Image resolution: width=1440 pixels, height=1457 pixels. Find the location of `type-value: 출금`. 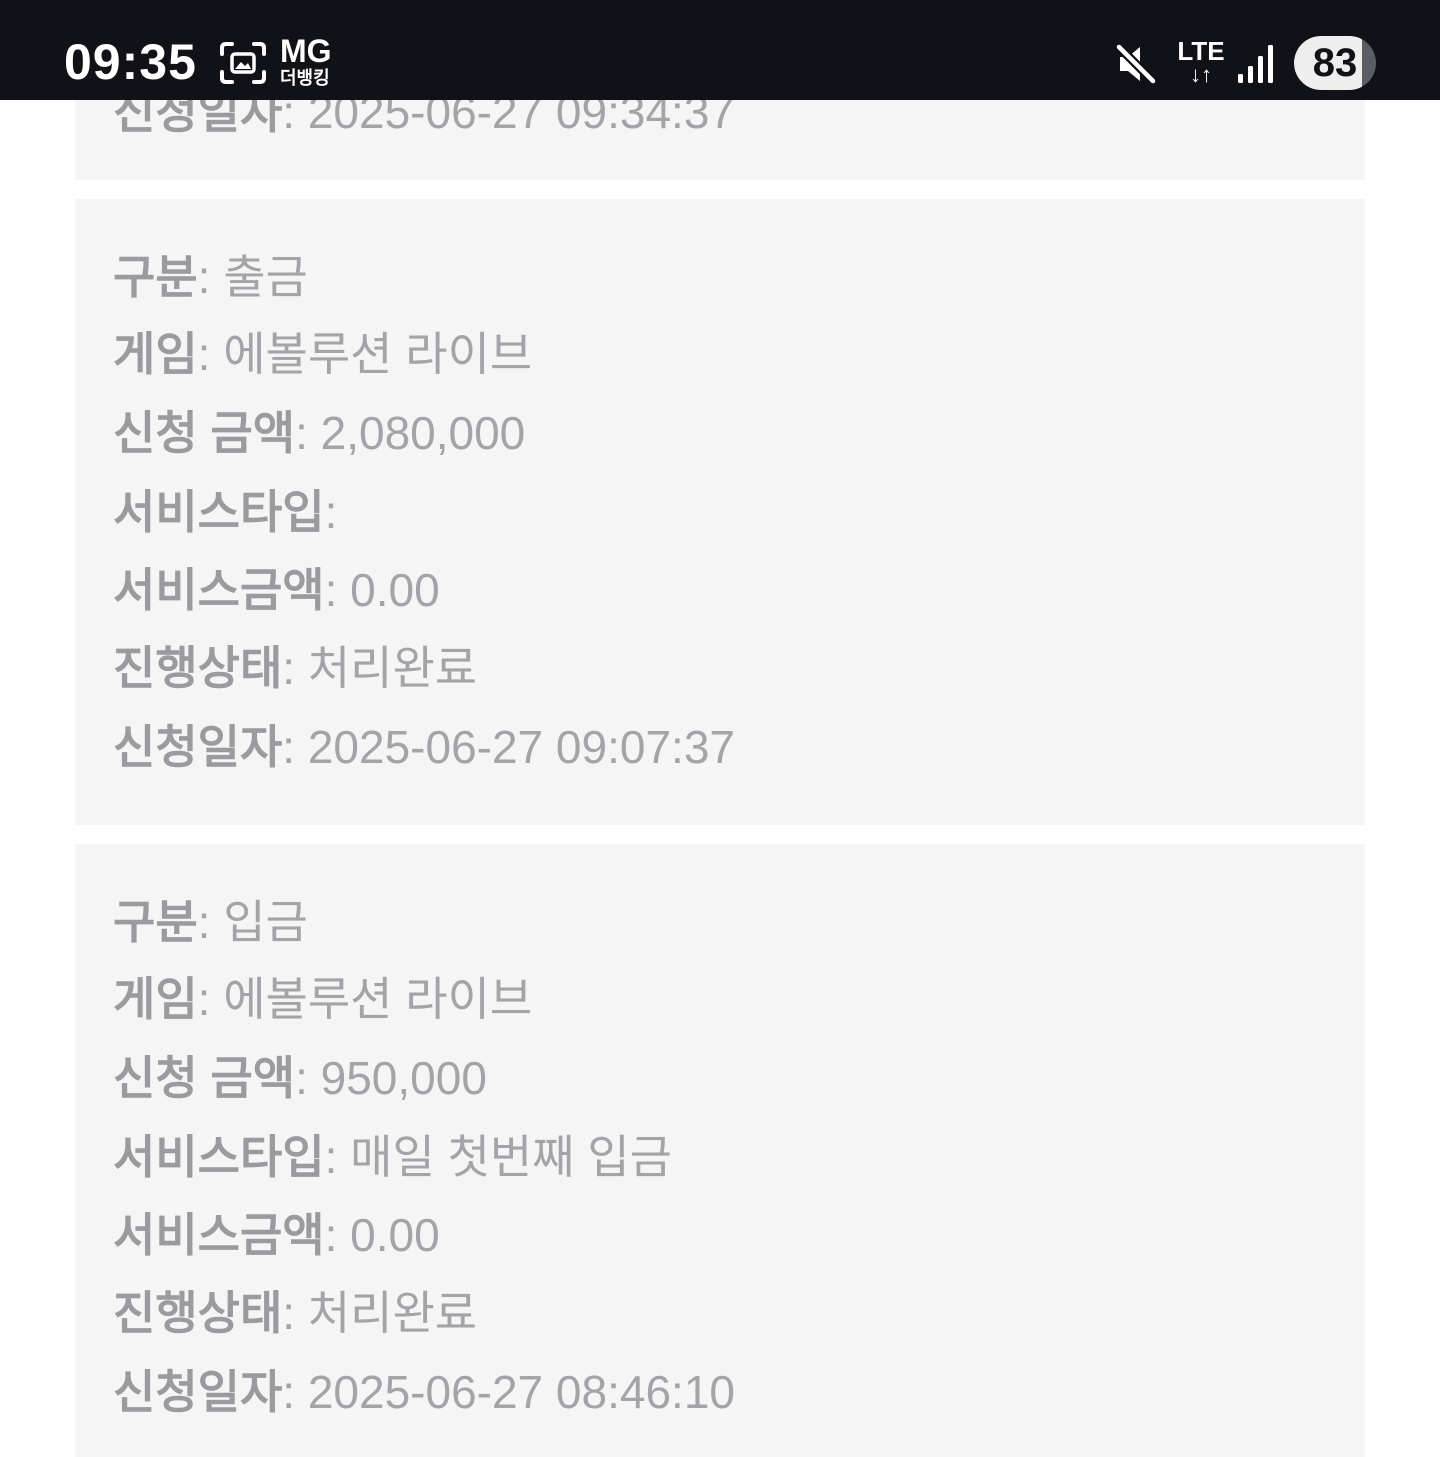

type-value: 출금 is located at coordinates (265, 277).